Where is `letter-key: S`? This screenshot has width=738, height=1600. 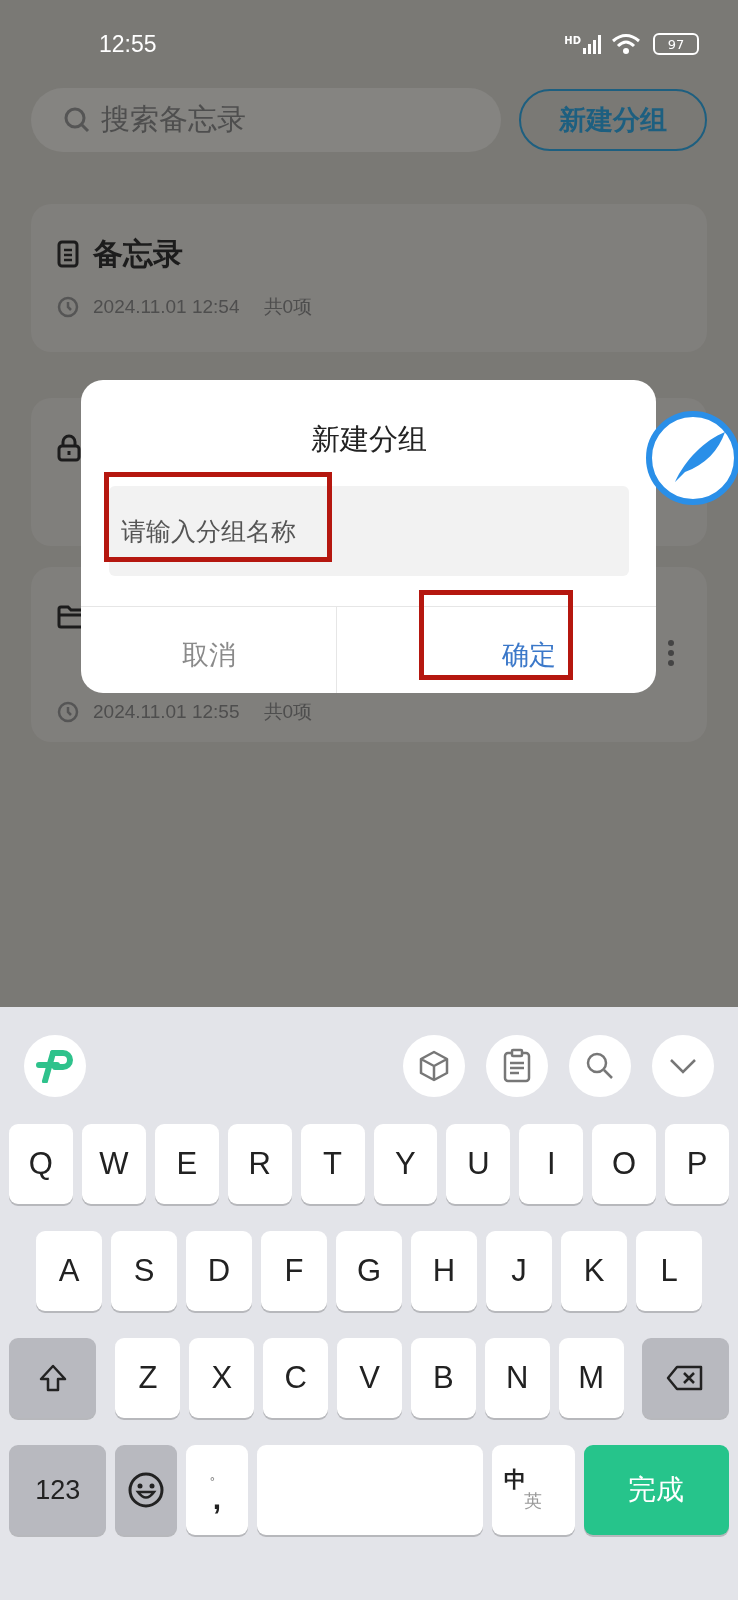 letter-key: S is located at coordinates (144, 1271).